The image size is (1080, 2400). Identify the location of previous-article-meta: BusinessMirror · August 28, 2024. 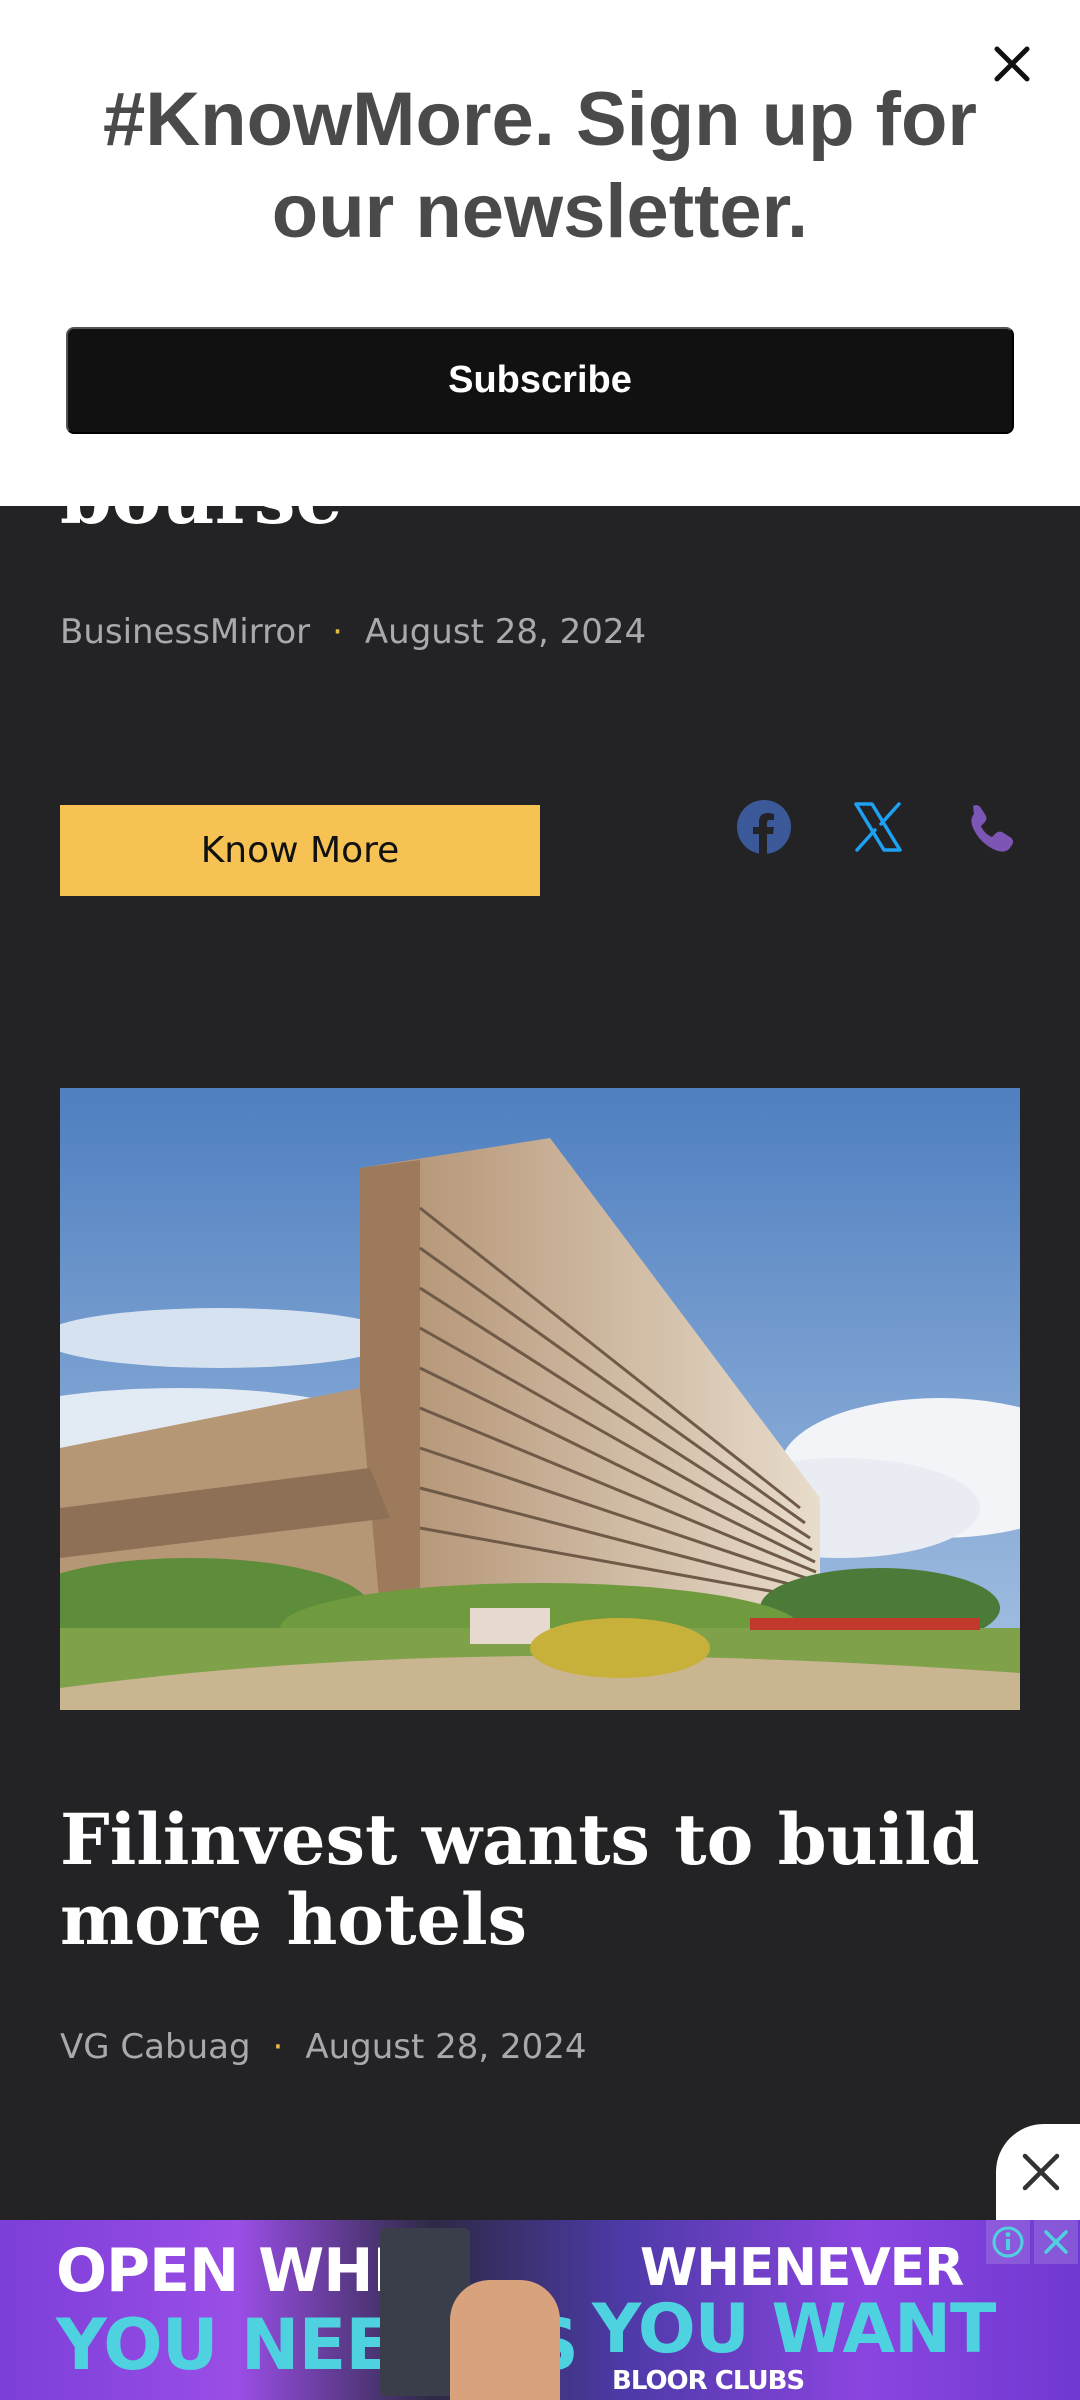
(353, 632).